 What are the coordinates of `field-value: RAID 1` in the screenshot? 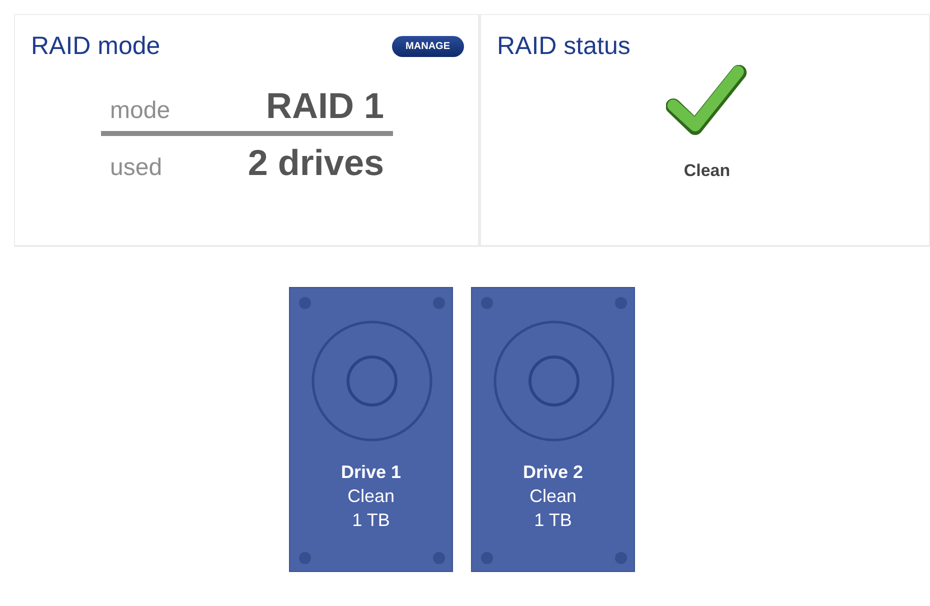 It's located at (325, 106).